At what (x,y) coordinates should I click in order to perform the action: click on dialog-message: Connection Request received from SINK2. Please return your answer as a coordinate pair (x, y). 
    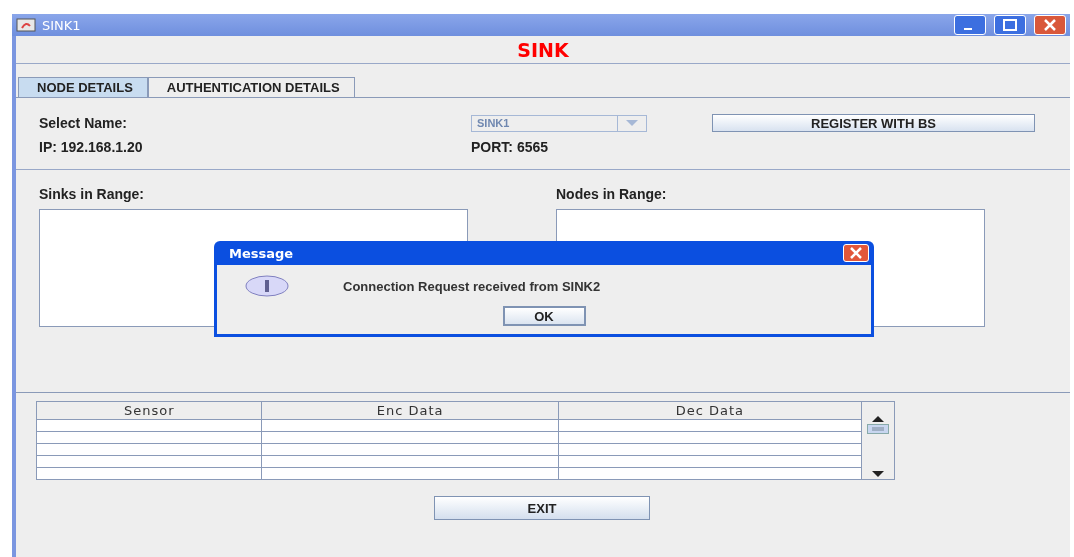
    Looking at the image, I should click on (472, 286).